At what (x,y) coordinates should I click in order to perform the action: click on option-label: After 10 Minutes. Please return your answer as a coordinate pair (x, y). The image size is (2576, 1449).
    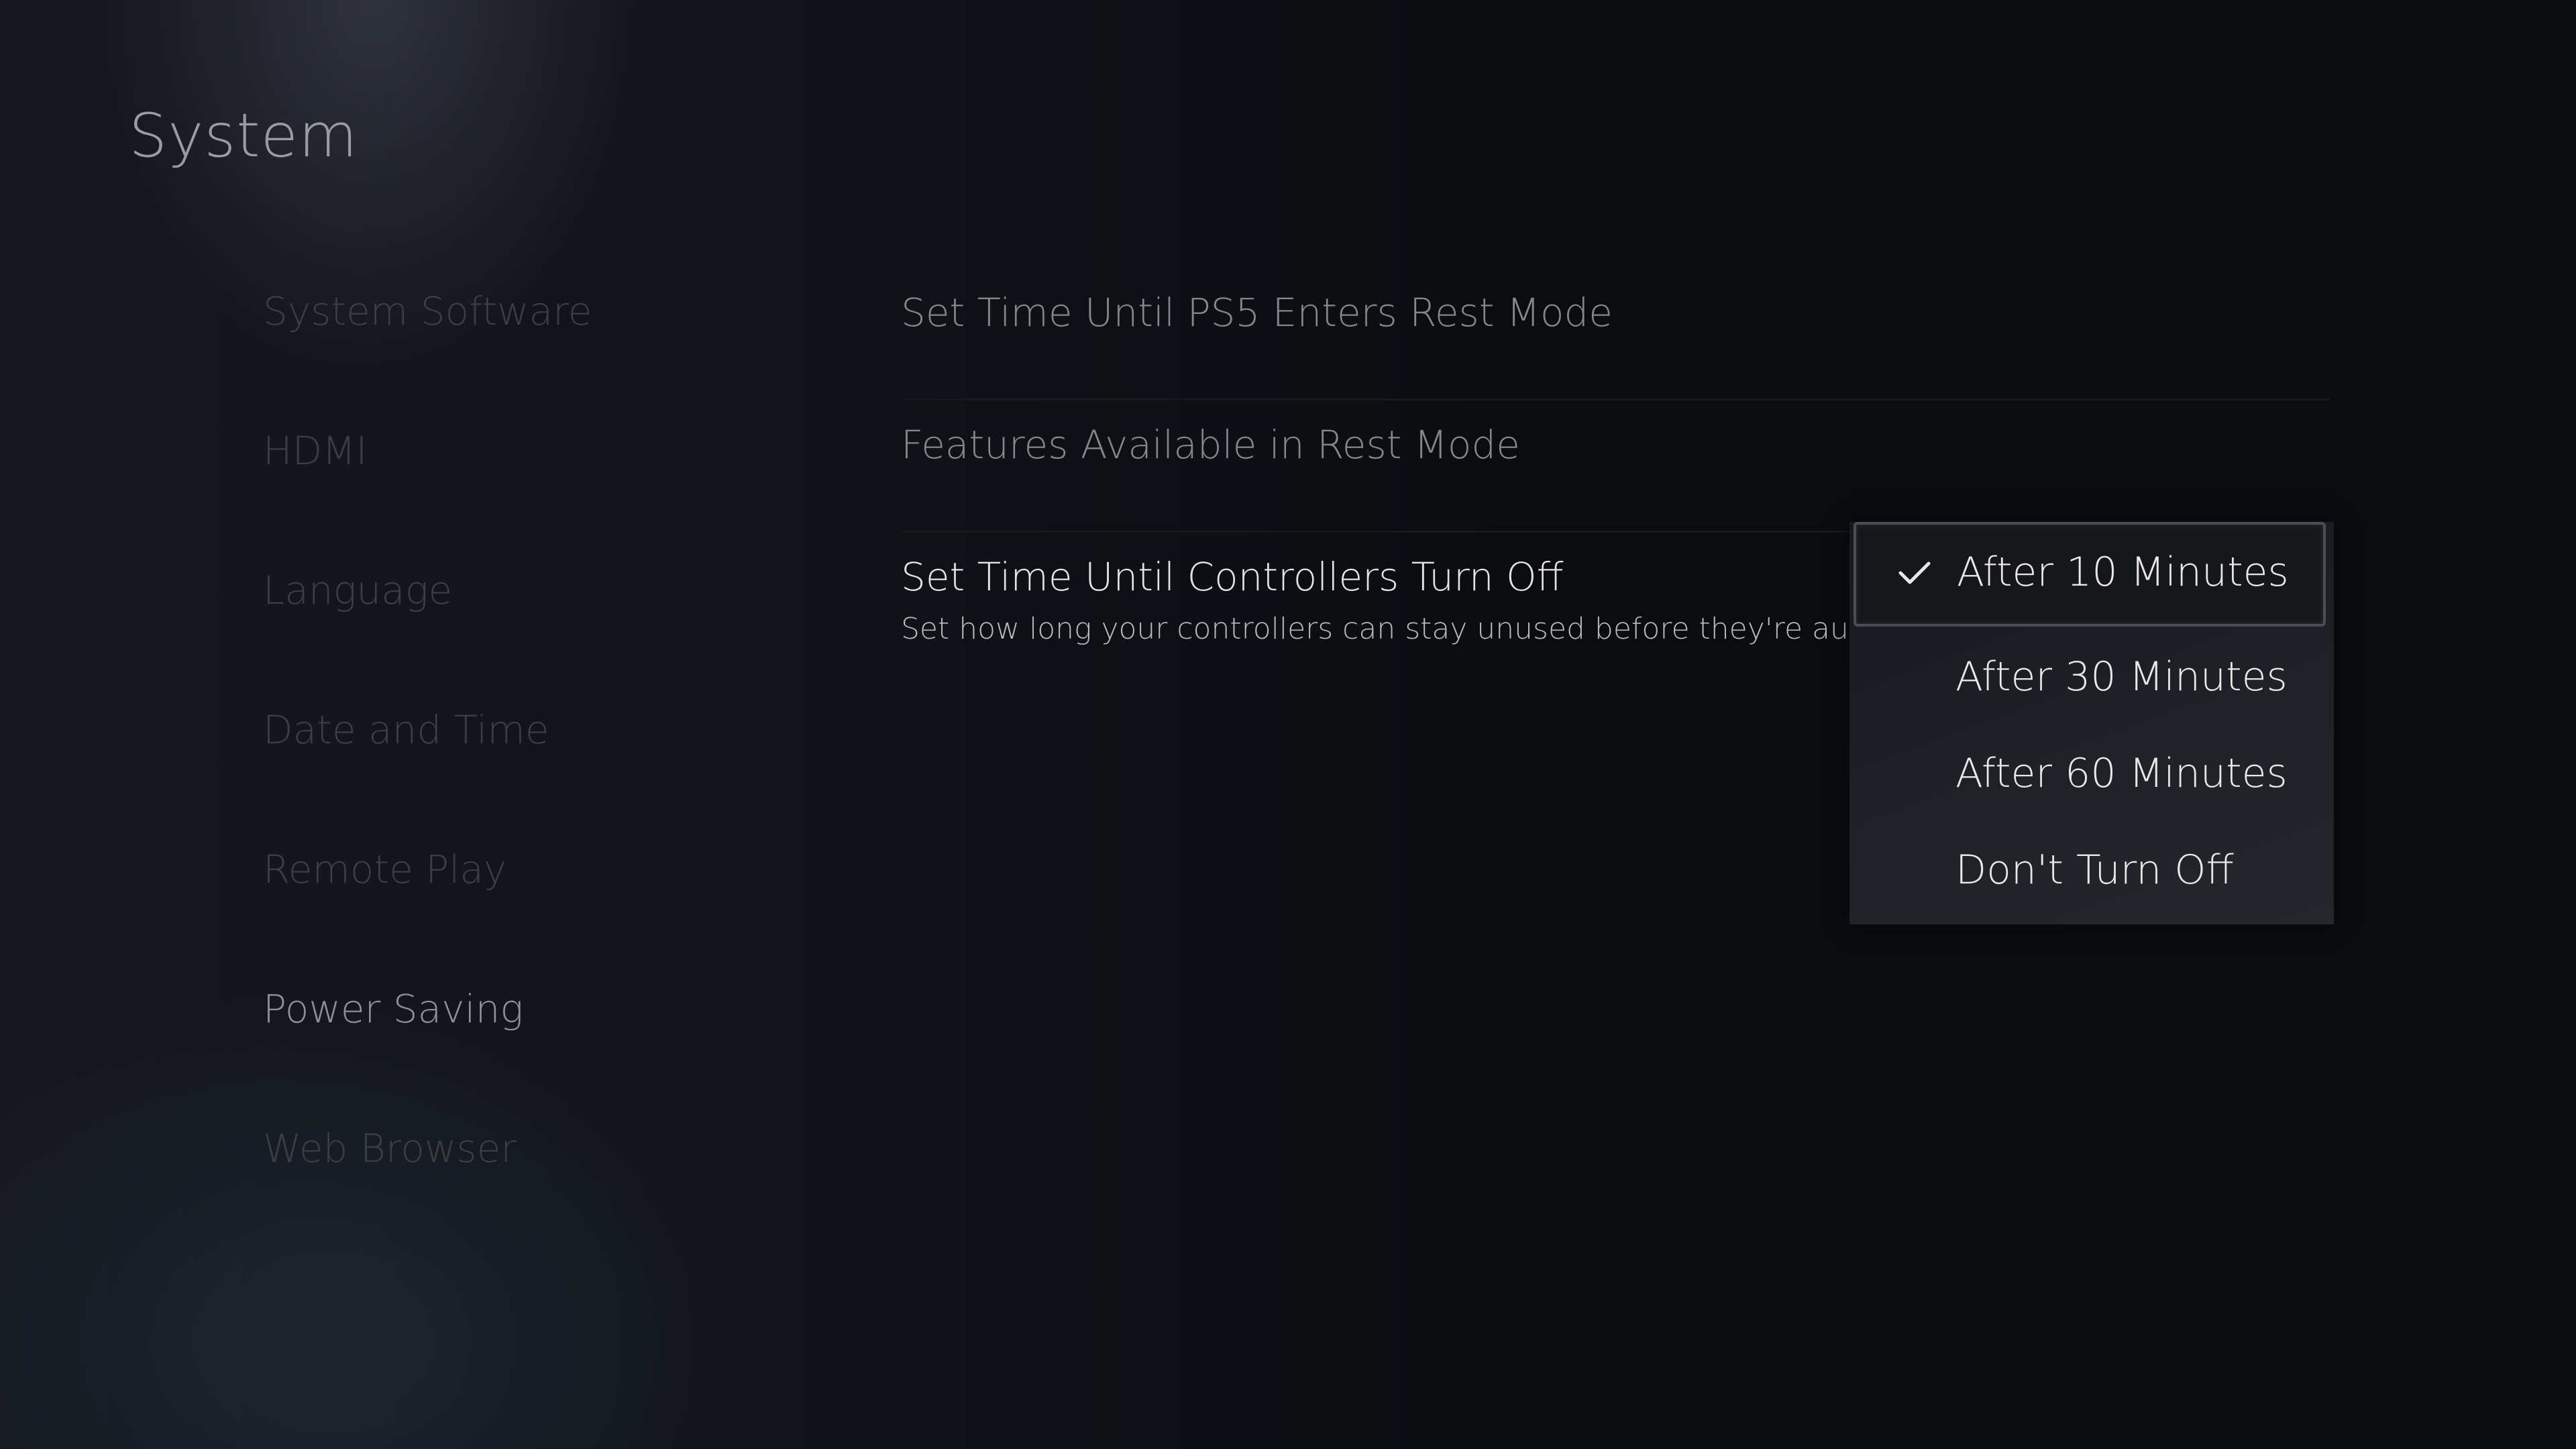
    Looking at the image, I should click on (2123, 572).